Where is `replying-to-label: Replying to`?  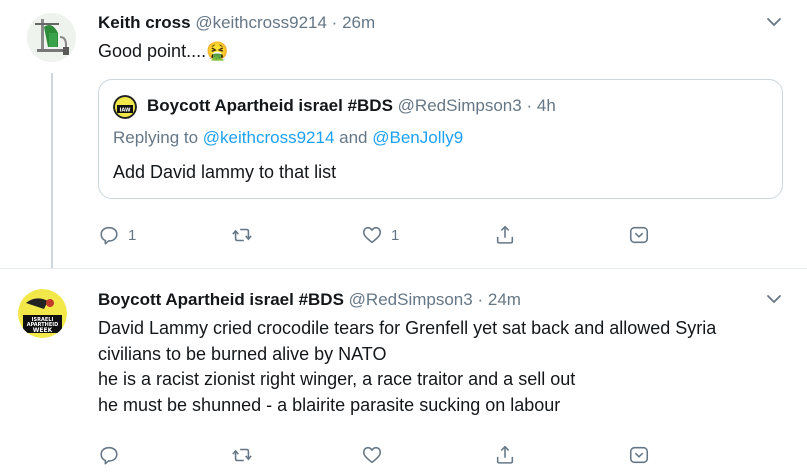 replying-to-label: Replying to is located at coordinates (156, 137).